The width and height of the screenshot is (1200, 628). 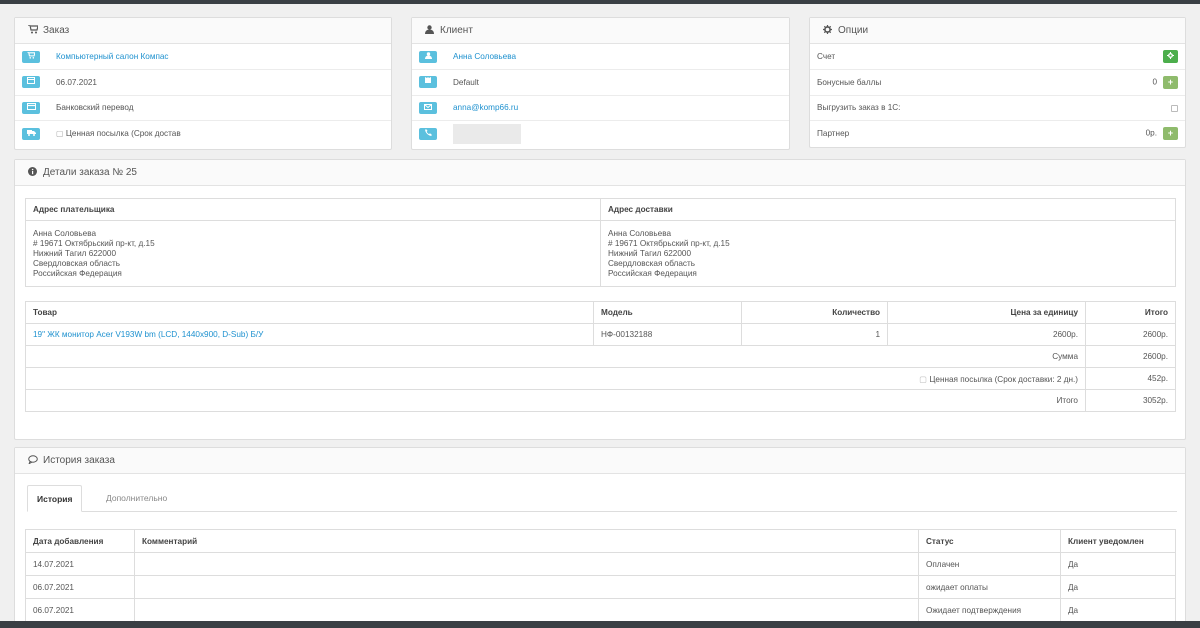 What do you see at coordinates (827, 30) in the screenshot?
I see `cog-icon` at bounding box center [827, 30].